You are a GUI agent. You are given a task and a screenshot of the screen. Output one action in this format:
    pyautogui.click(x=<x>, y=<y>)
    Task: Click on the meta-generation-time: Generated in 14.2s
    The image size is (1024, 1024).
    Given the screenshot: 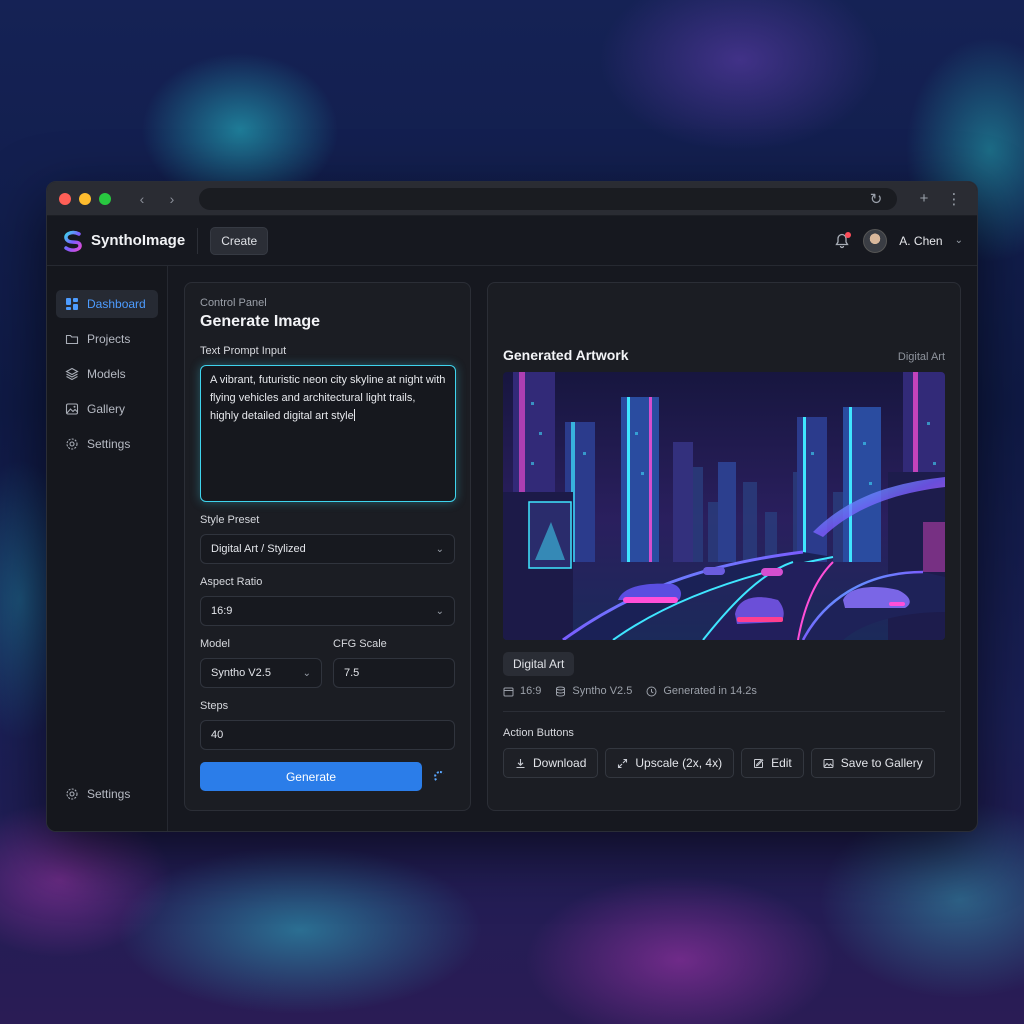 What is the action you would take?
    pyautogui.click(x=701, y=691)
    